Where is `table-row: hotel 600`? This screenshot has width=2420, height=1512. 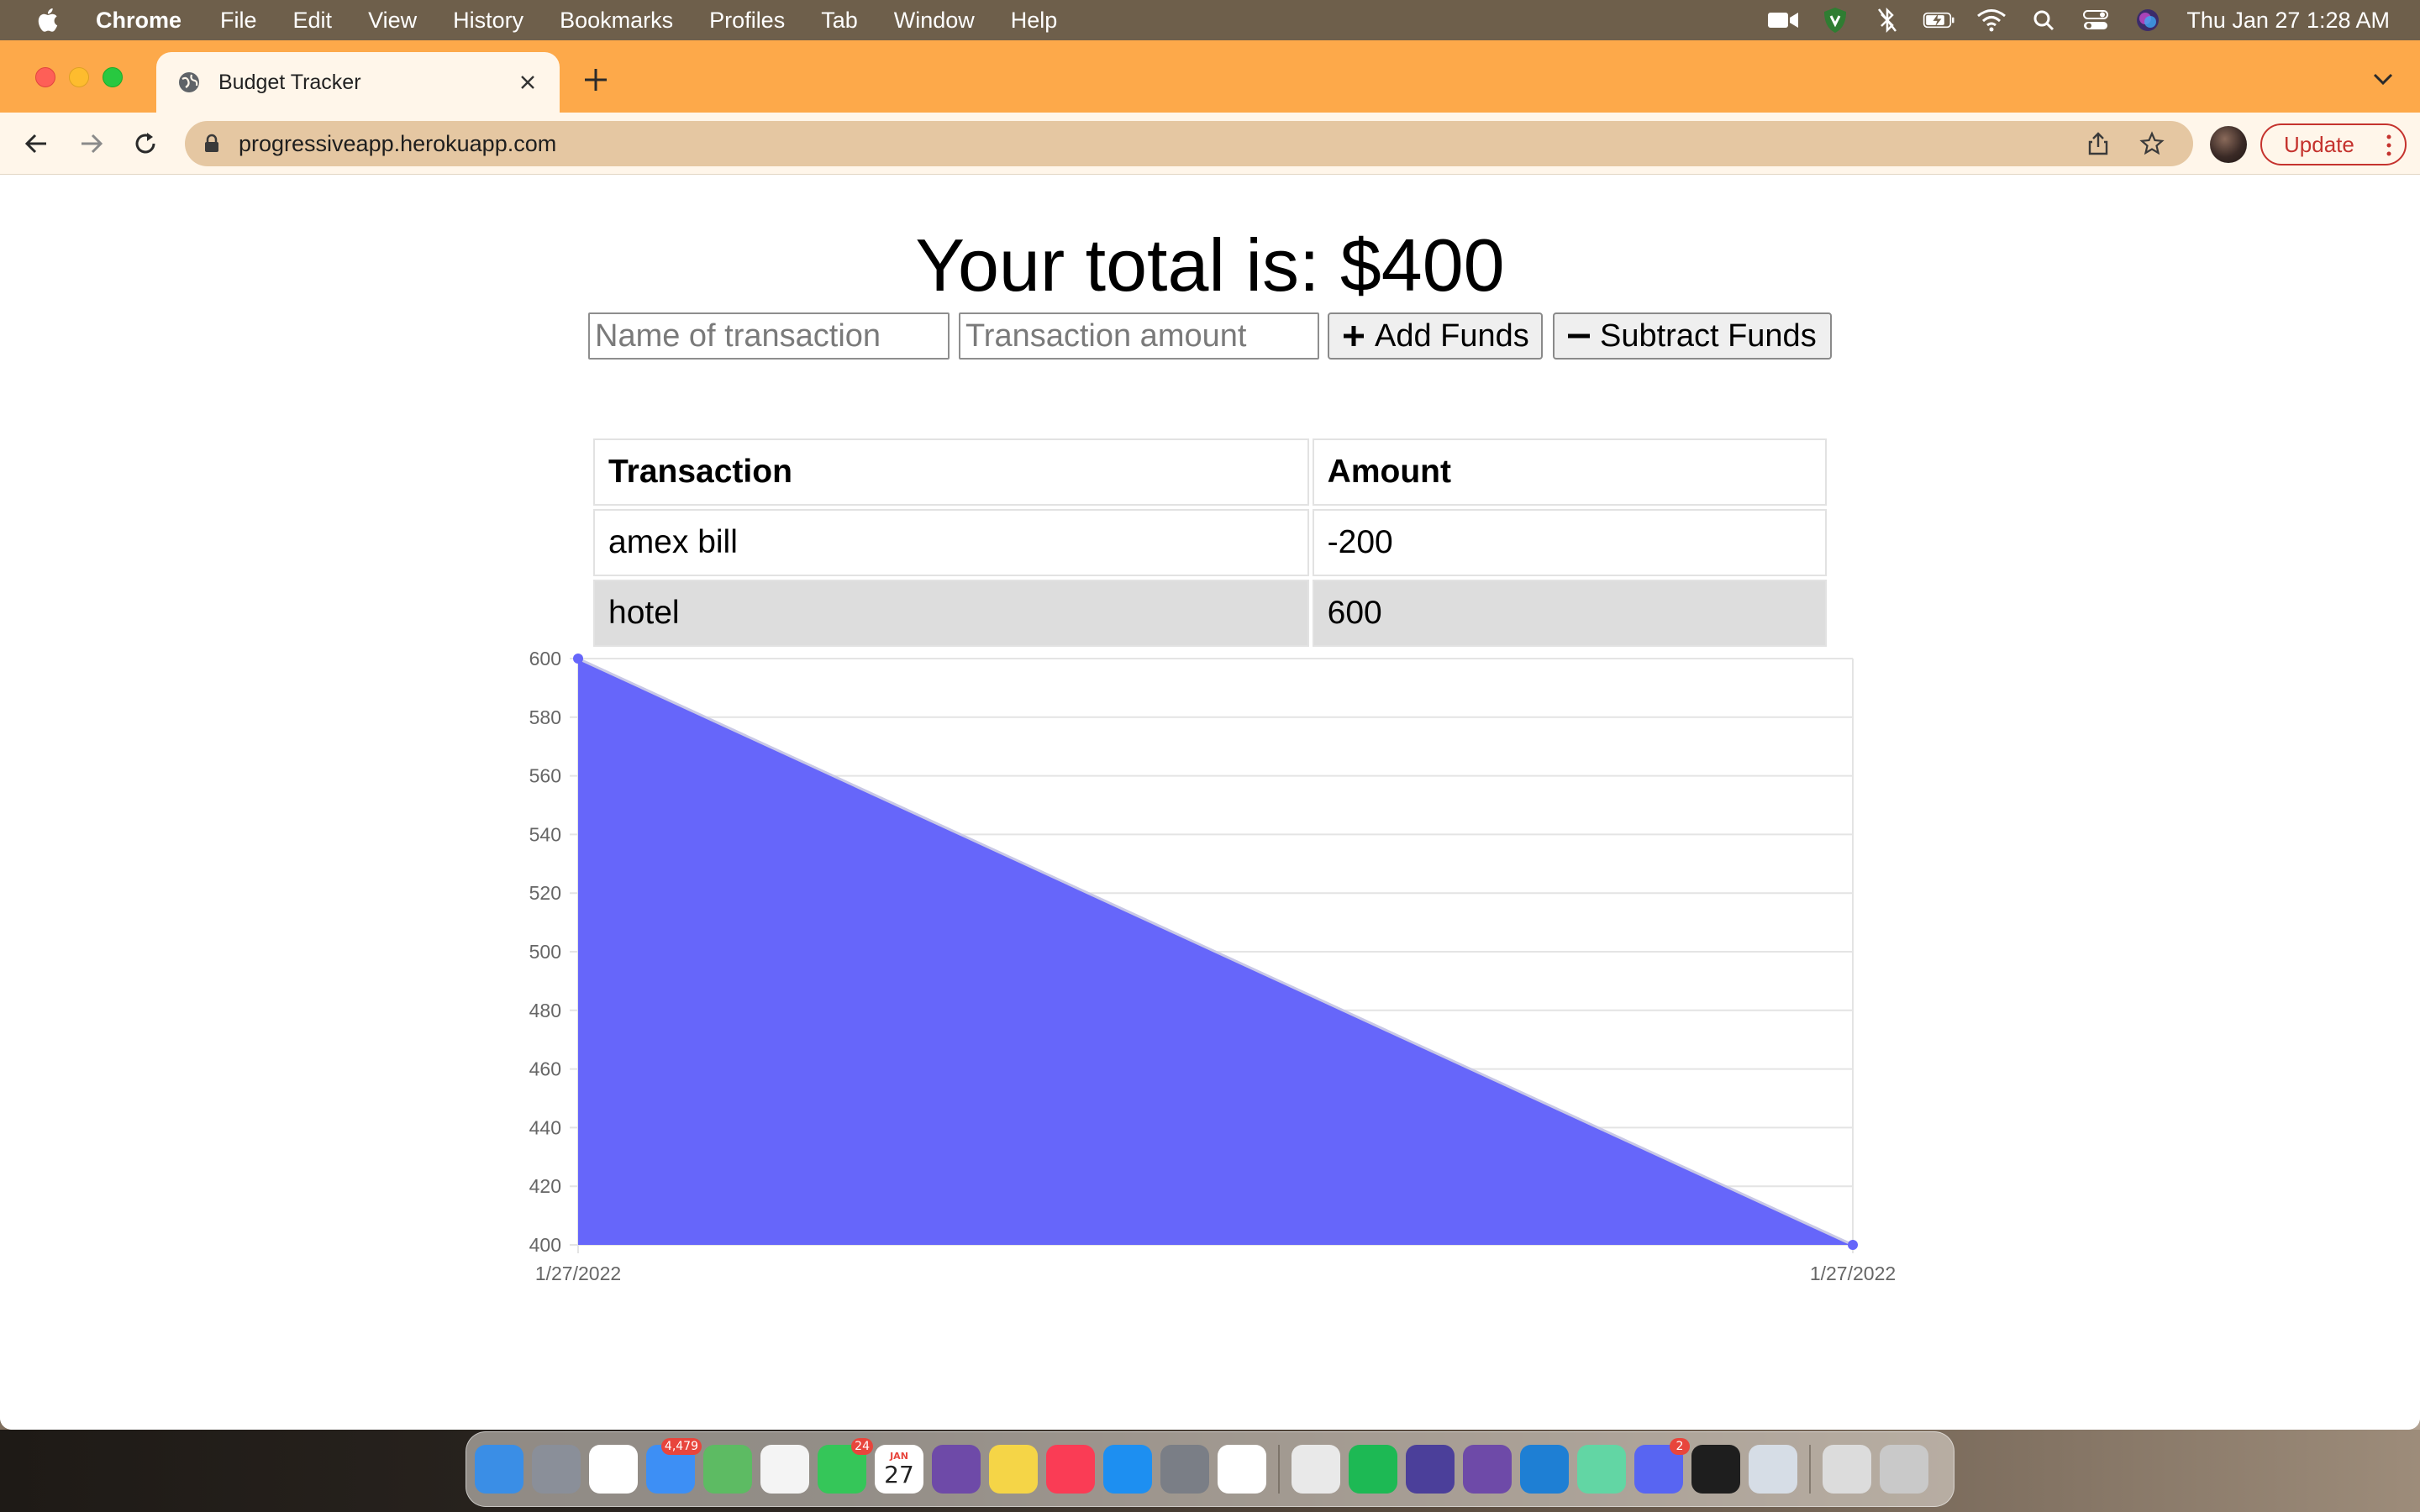 table-row: hotel 600 is located at coordinates (1210, 613).